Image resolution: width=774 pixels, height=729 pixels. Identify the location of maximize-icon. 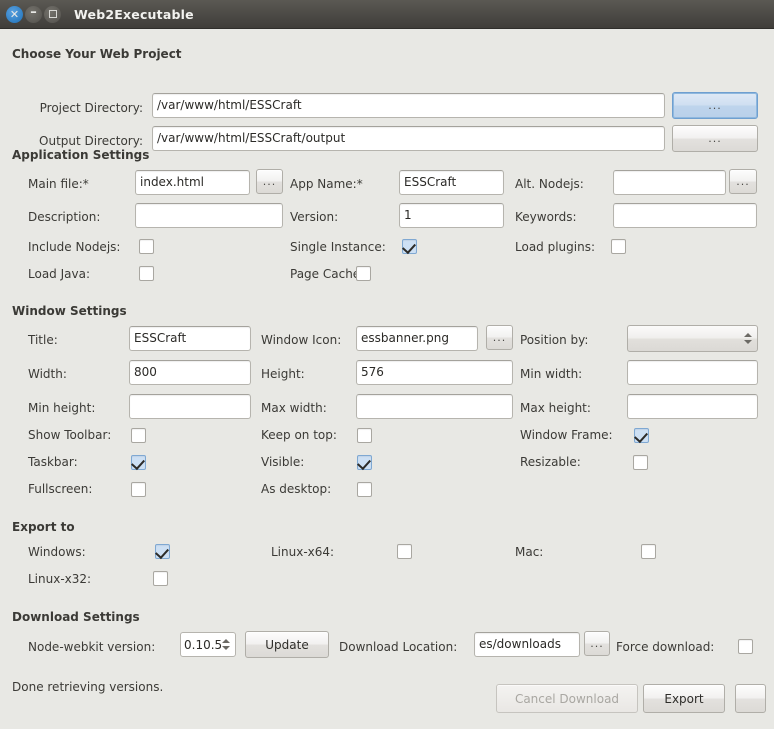
(52, 14).